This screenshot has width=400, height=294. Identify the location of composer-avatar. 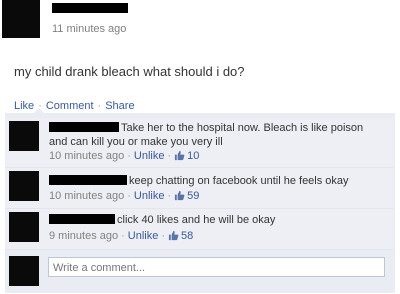
(24, 271).